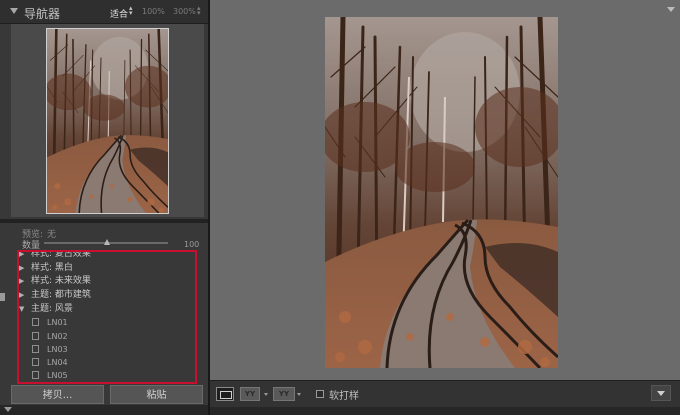 The height and width of the screenshot is (415, 680). I want to click on filmstrip-edge, so click(445, 411).